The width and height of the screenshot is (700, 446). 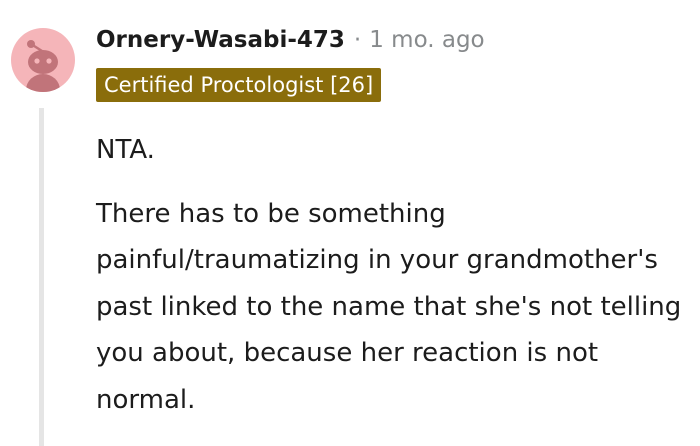 I want to click on user-flair: Certified Proctologist [26], so click(x=239, y=85).